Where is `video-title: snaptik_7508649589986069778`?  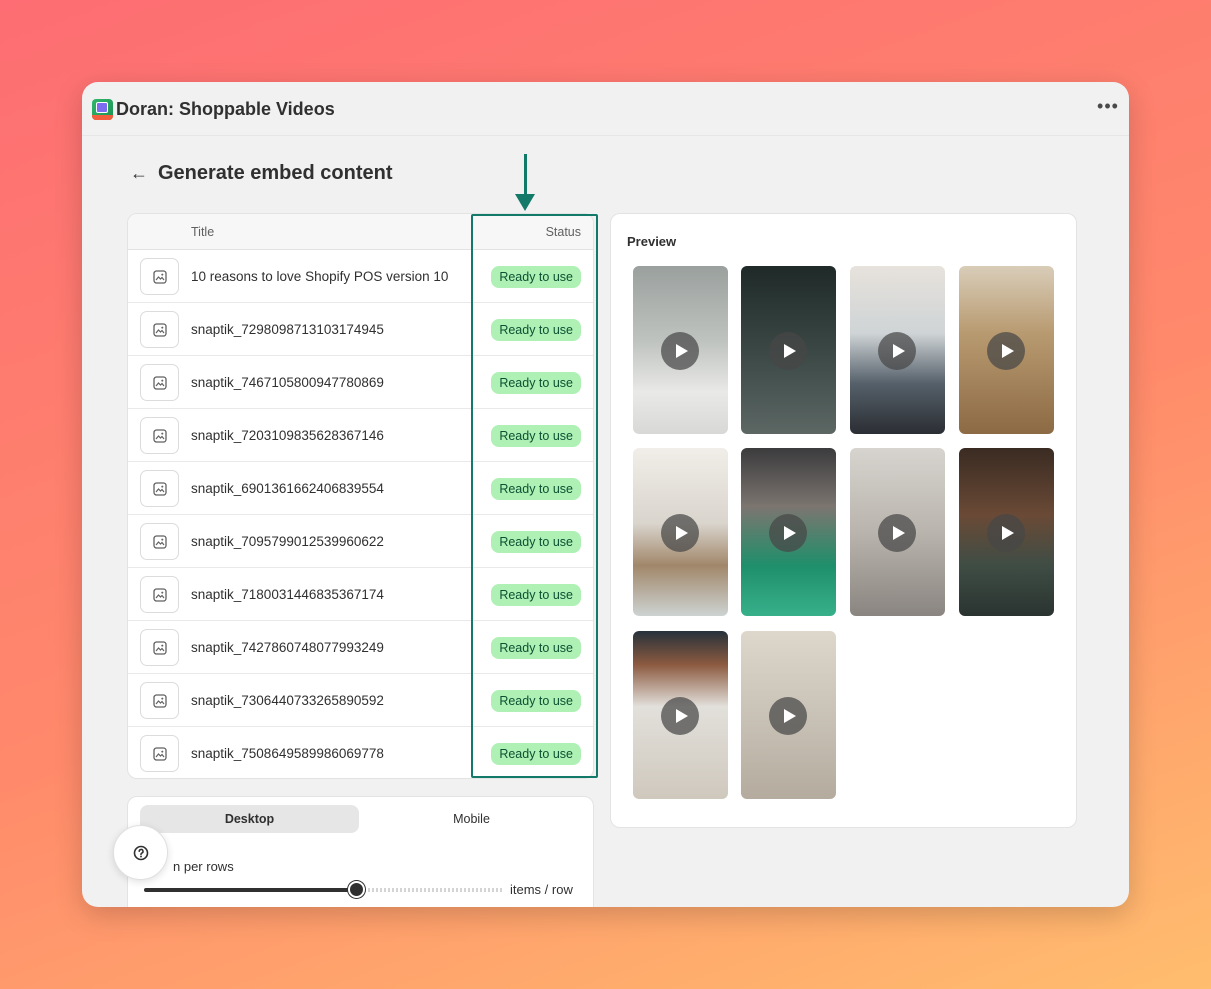 video-title: snaptik_7508649589986069778 is located at coordinates (287, 753).